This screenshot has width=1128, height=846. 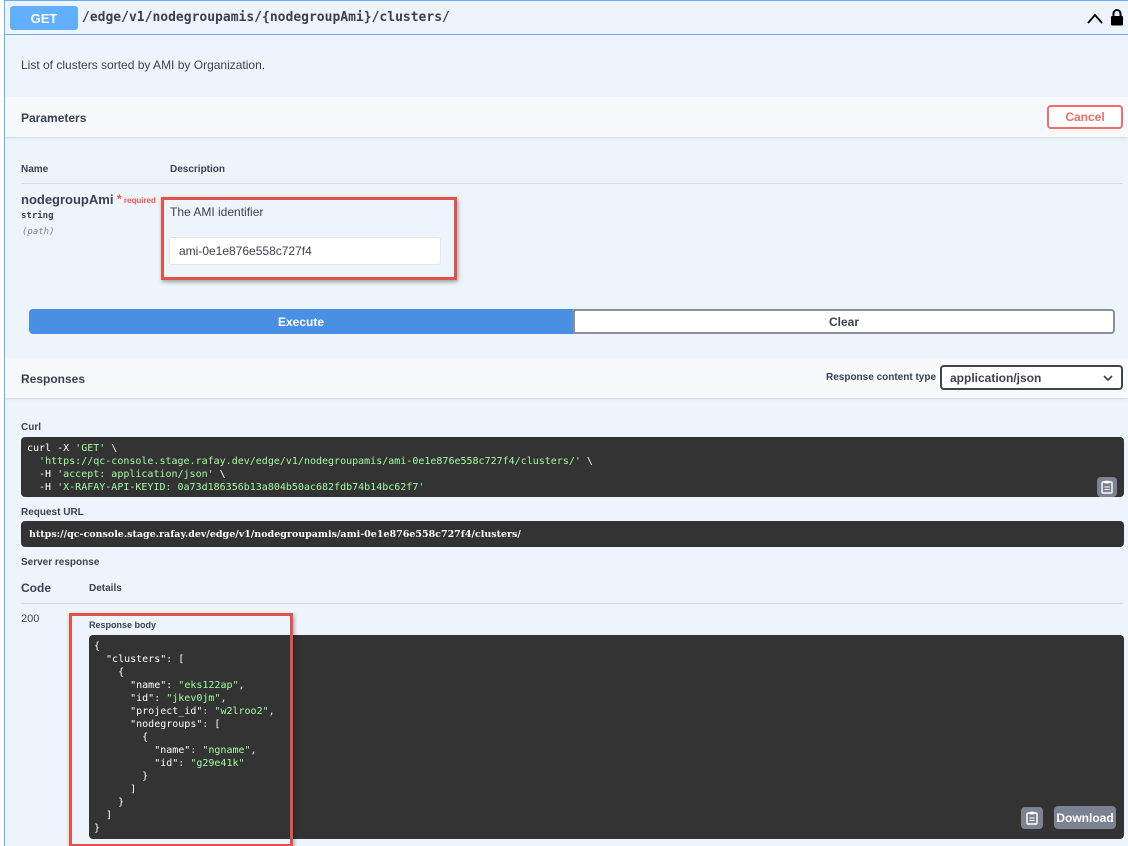 I want to click on response-status-code: 200, so click(x=30, y=619).